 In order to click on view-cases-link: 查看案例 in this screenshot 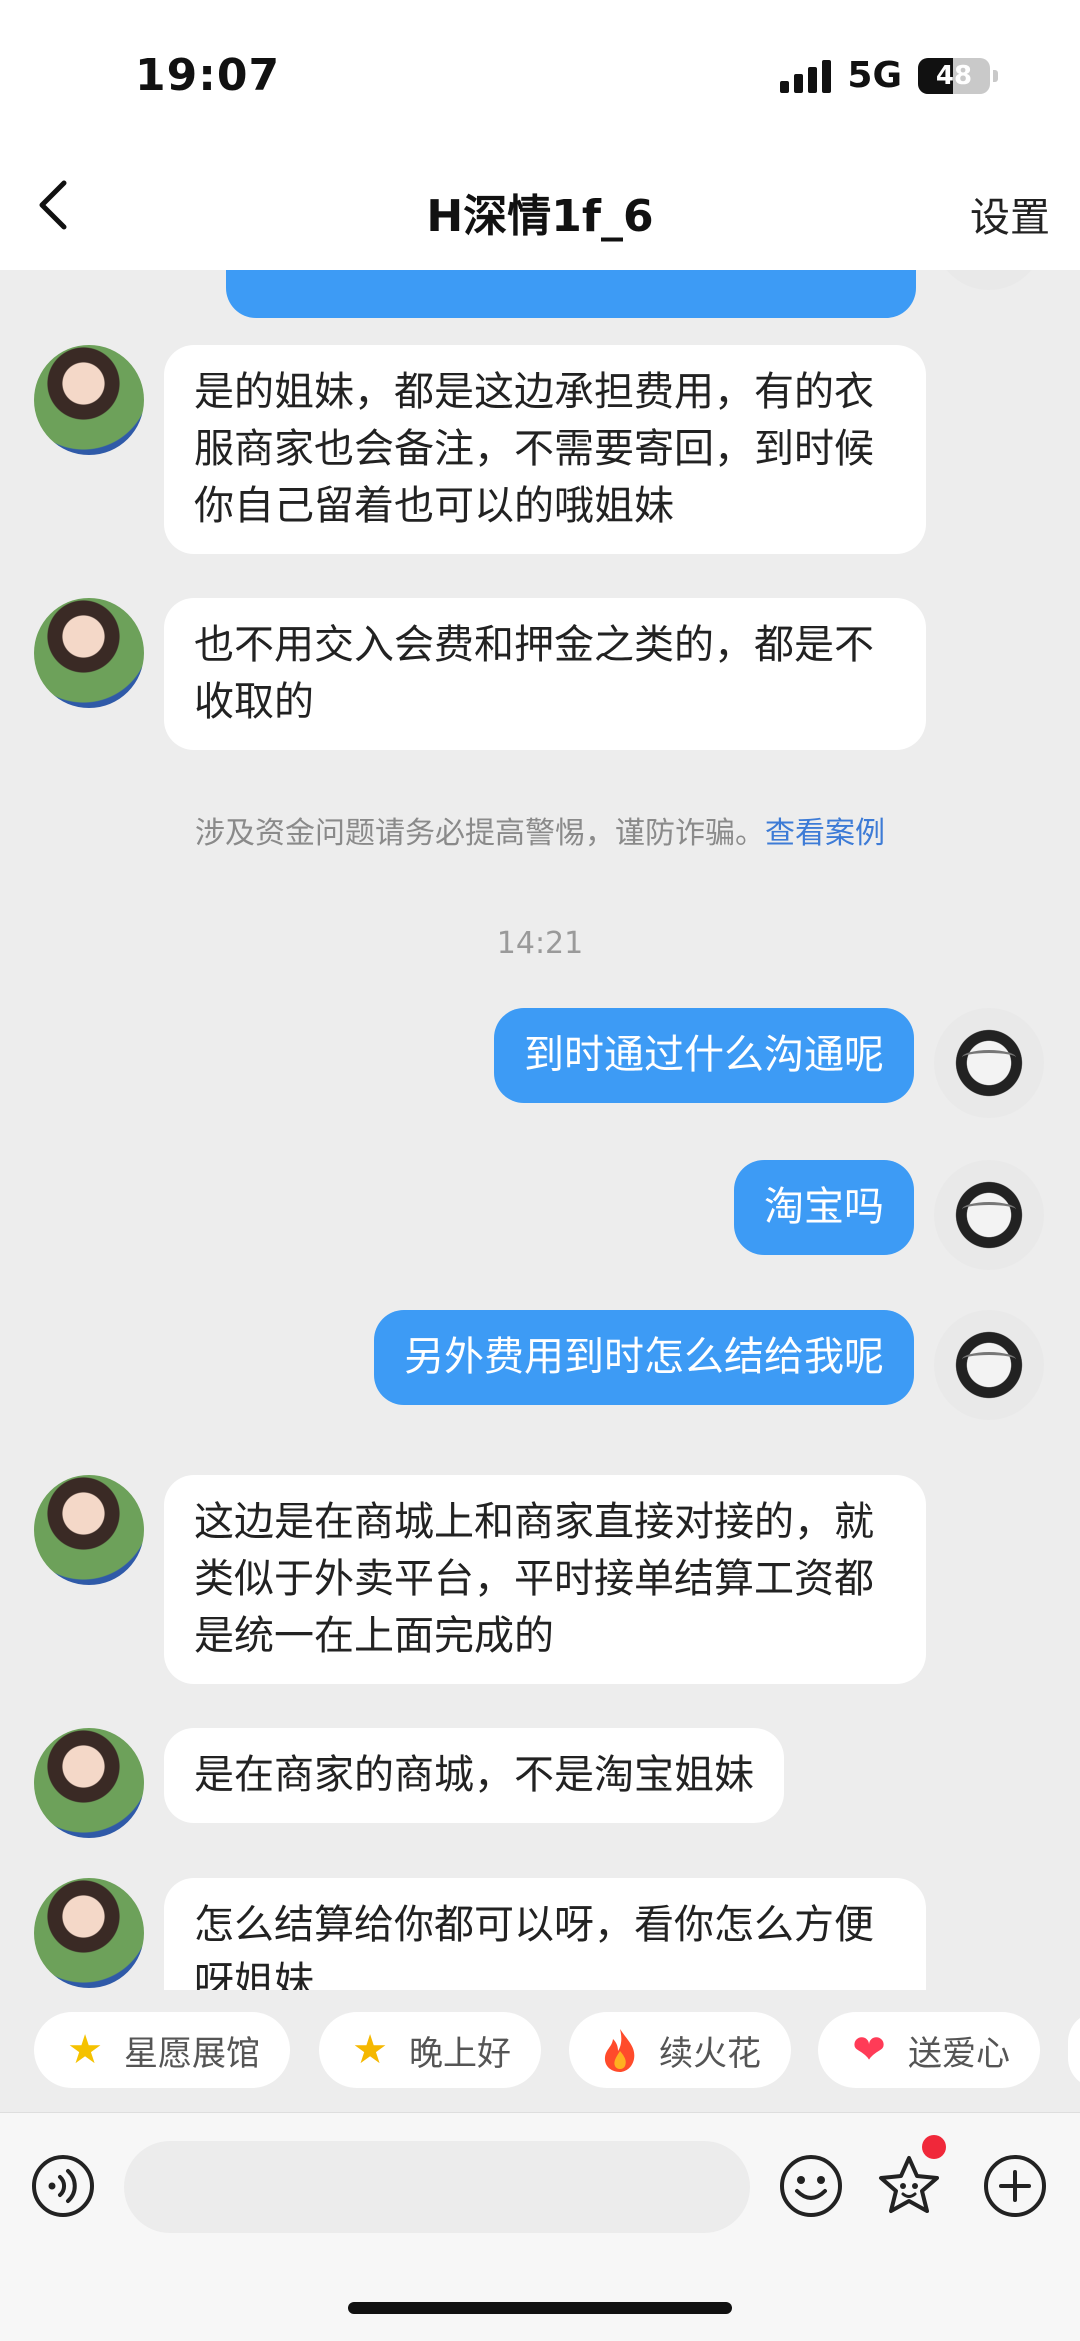, I will do `click(825, 833)`.